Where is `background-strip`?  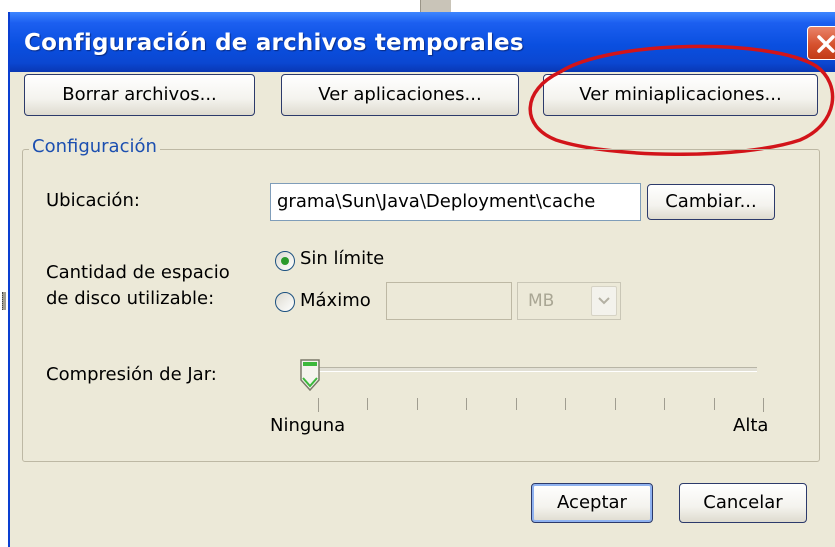 background-strip is located at coordinates (435, 6).